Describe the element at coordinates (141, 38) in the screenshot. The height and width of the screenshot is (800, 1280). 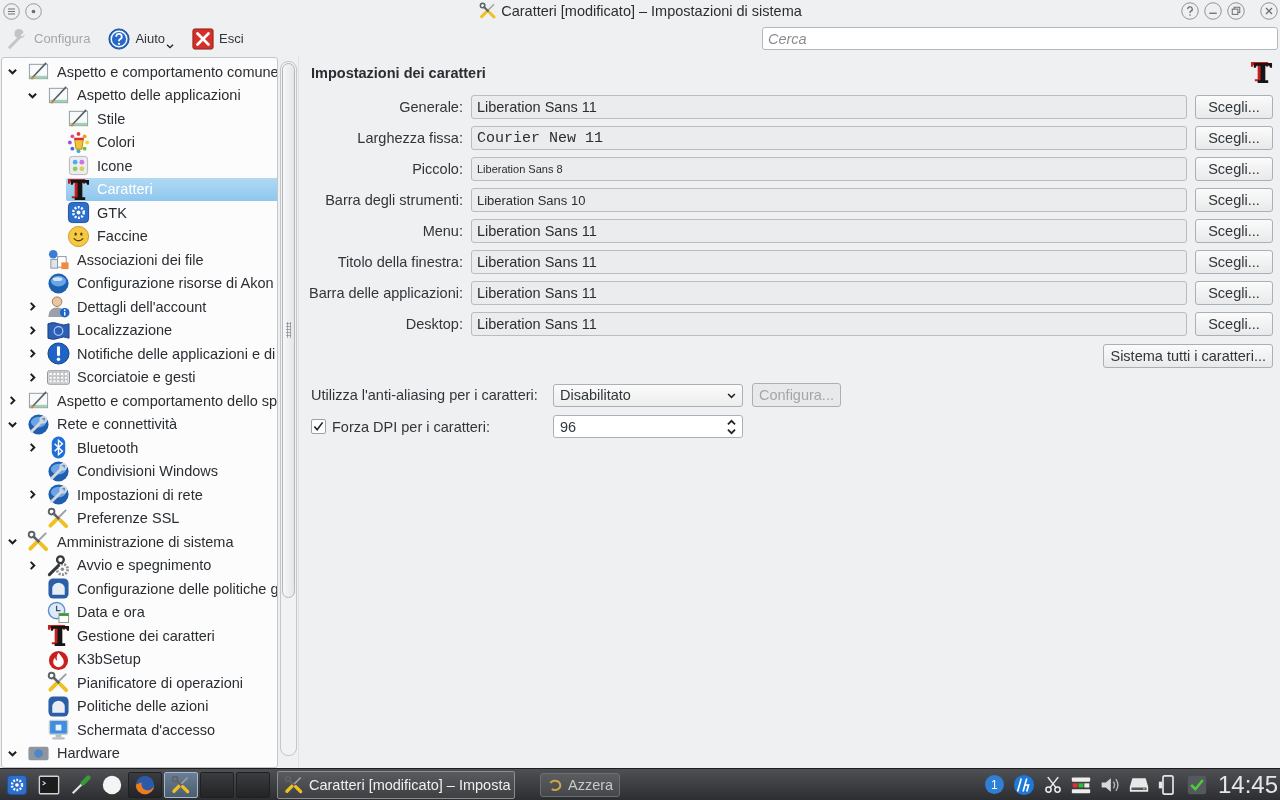
I see `toolbar-button: Aiuto` at that location.